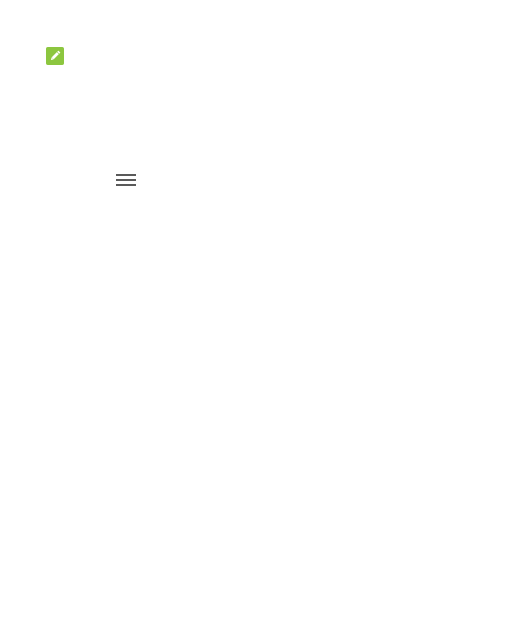  I want to click on pencil-icon-graphic, so click(55, 56).